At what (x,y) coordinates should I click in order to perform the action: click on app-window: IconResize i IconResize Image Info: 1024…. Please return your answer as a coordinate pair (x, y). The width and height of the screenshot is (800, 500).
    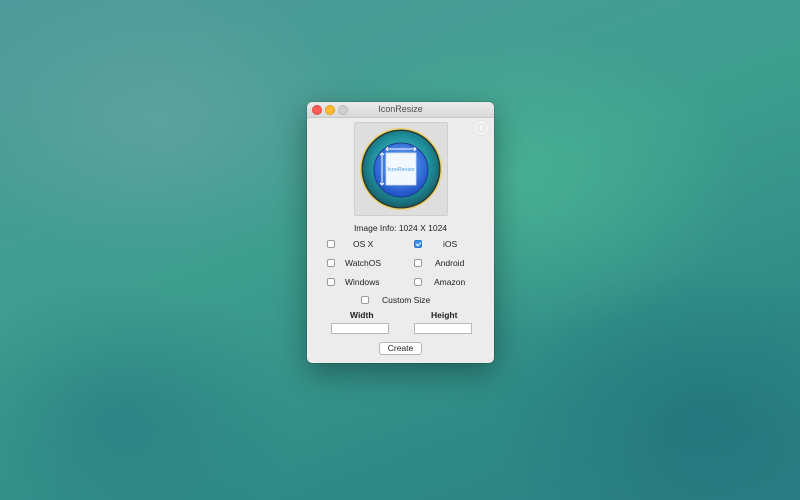
    Looking at the image, I should click on (400, 232).